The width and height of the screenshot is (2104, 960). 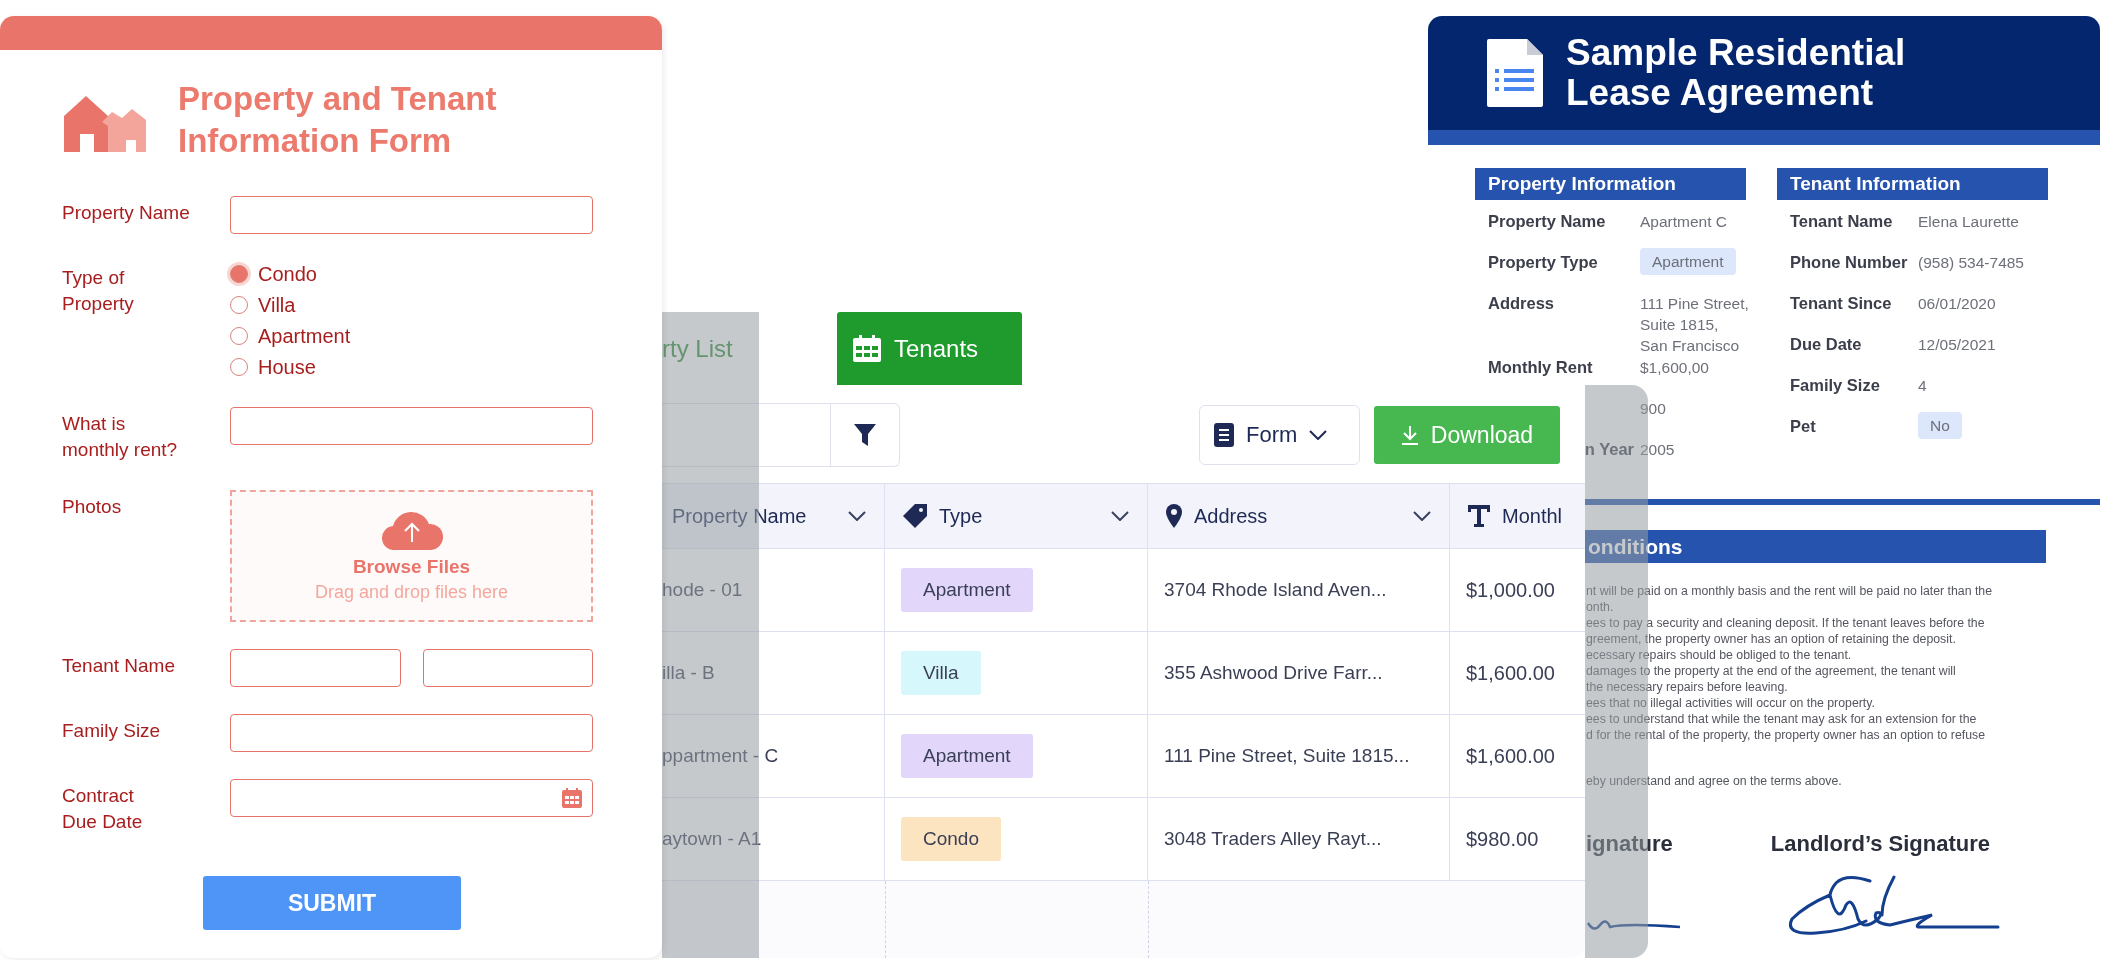 What do you see at coordinates (1940, 425) in the screenshot?
I see `value-tag: No` at bounding box center [1940, 425].